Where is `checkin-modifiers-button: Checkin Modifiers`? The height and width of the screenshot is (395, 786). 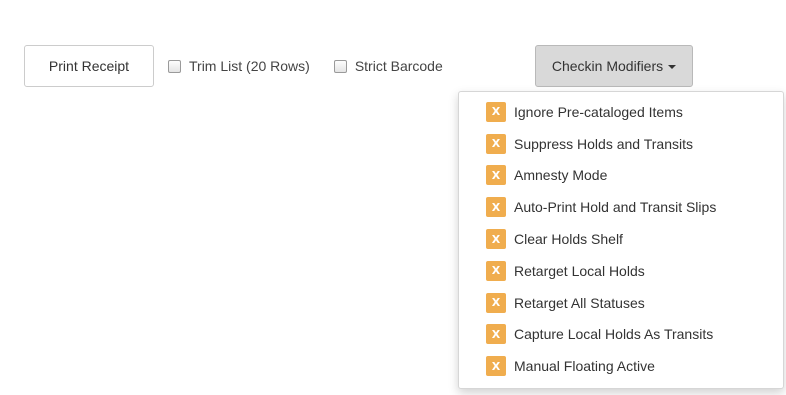 checkin-modifiers-button: Checkin Modifiers is located at coordinates (614, 66).